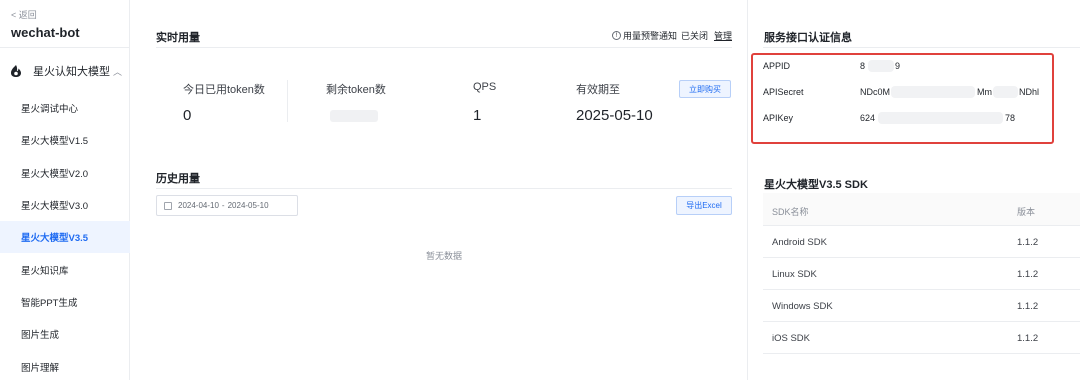 The height and width of the screenshot is (380, 1080). Describe the element at coordinates (921, 47) in the screenshot. I see `credentials-divider` at that location.